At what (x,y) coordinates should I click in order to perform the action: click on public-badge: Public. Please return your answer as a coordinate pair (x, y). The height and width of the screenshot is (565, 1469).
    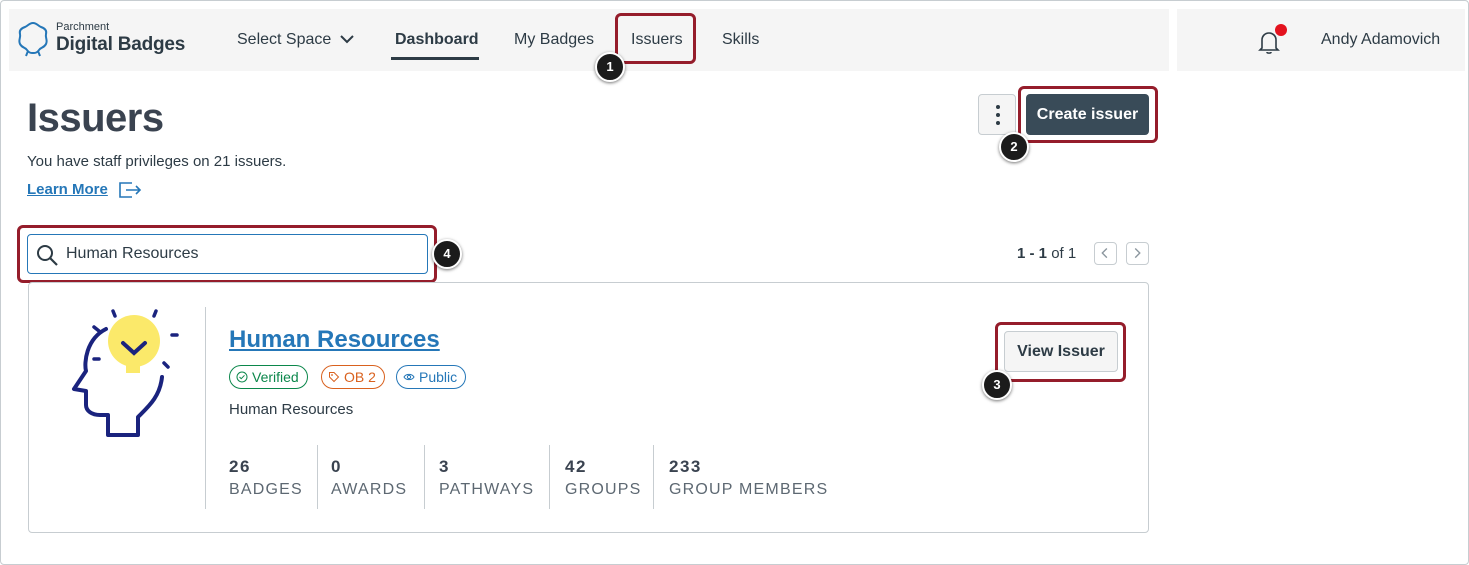
    Looking at the image, I should click on (431, 377).